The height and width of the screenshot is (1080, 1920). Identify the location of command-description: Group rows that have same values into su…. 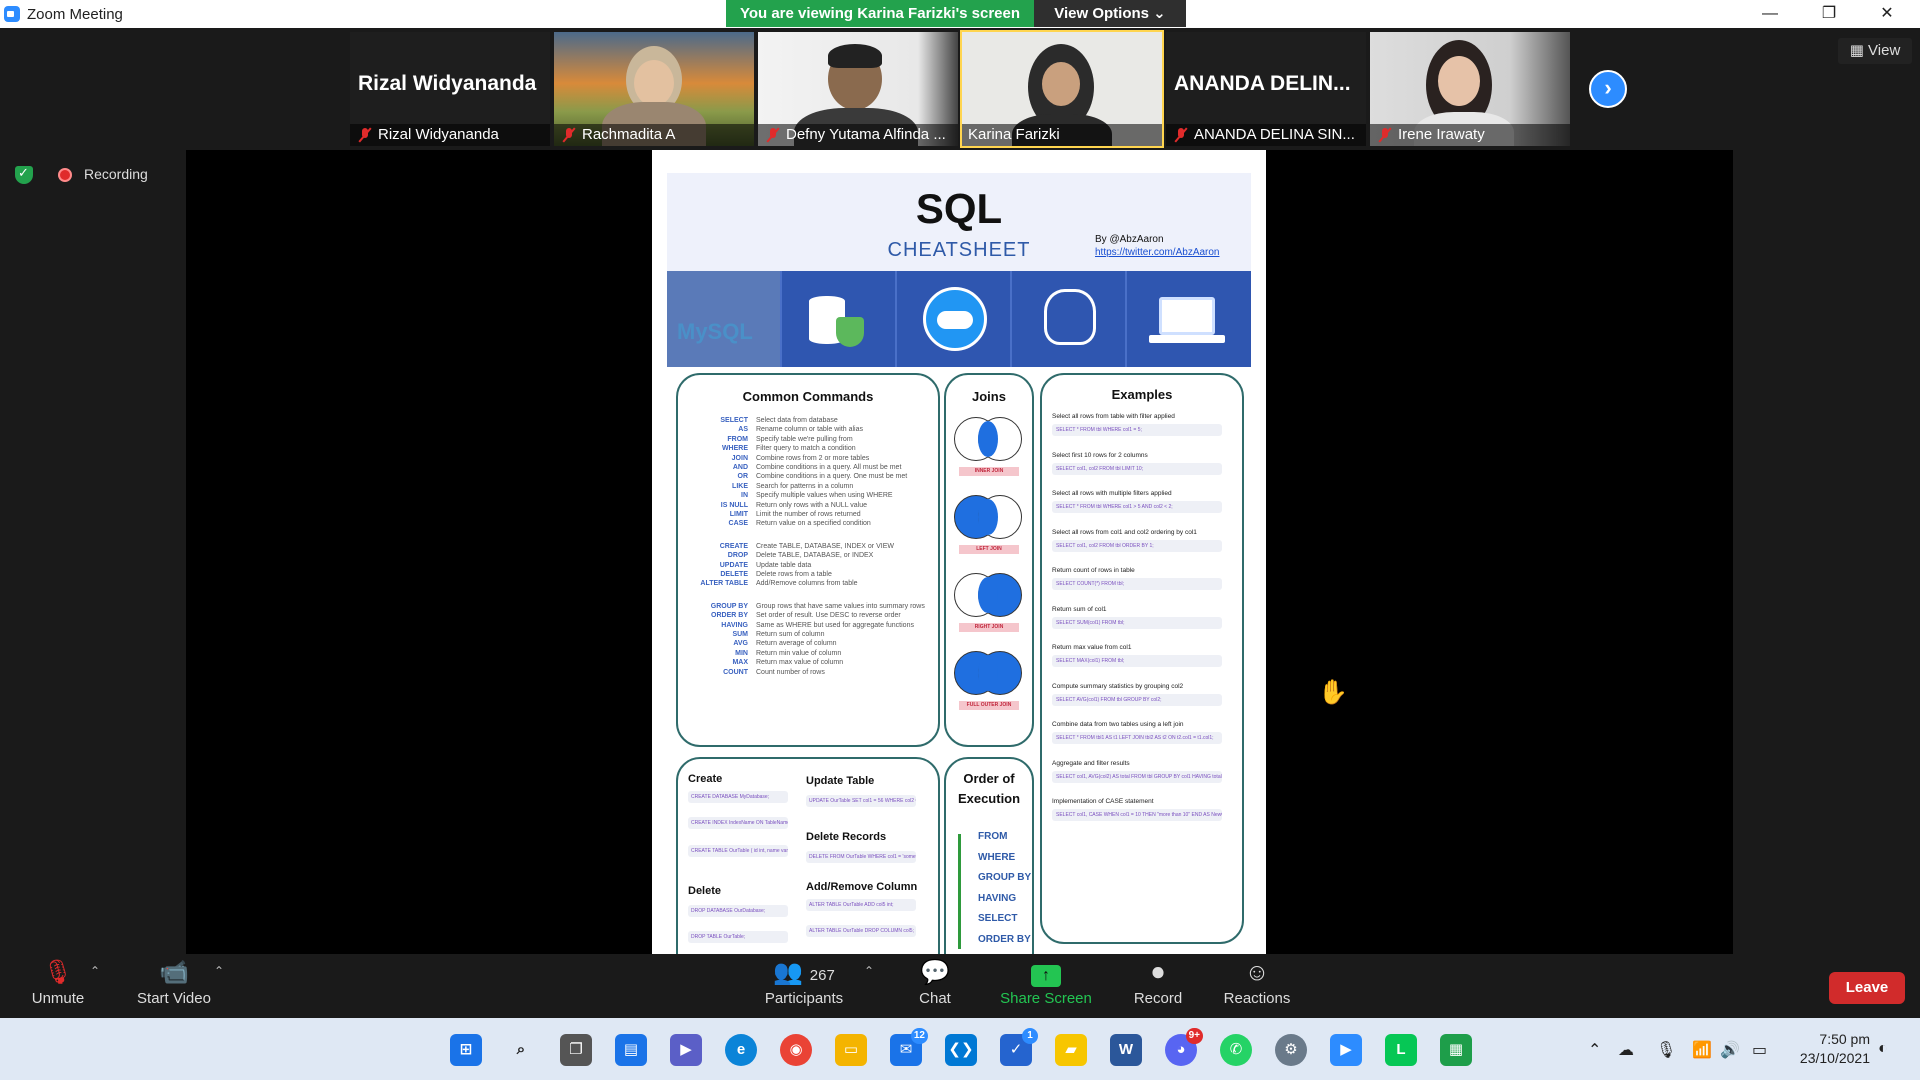
(840, 606).